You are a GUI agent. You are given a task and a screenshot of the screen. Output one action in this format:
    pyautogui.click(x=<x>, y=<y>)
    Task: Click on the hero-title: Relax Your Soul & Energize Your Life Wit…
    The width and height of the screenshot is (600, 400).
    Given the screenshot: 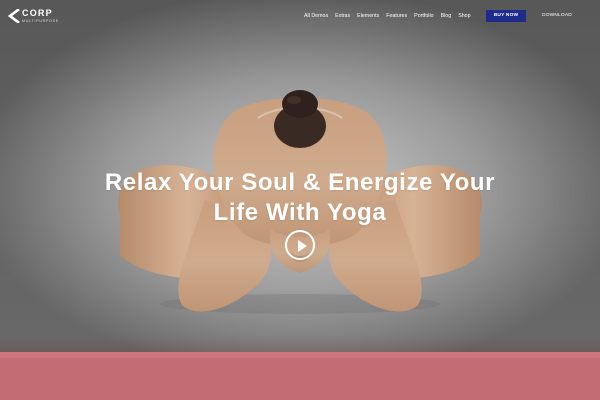 What is the action you would take?
    pyautogui.click(x=300, y=198)
    